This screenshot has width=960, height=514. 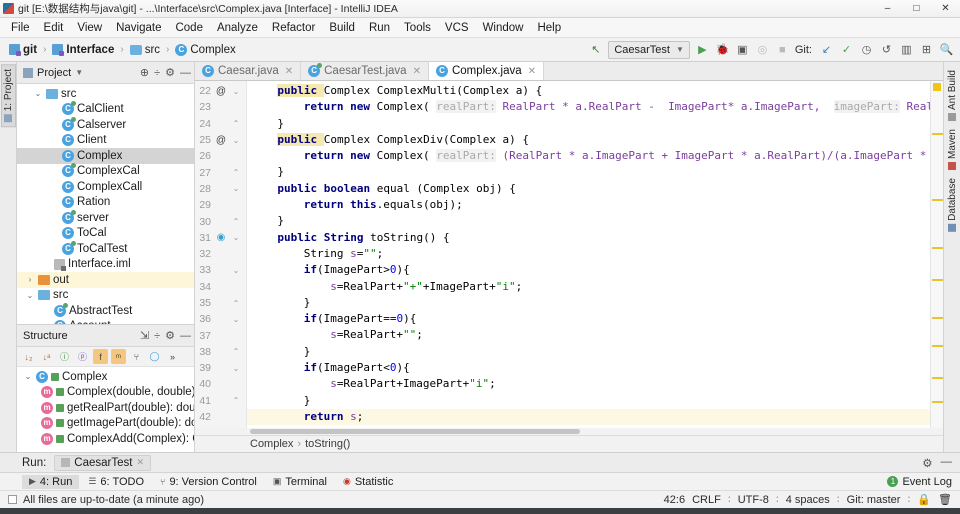 I want to click on show-inherited-icon: ⓘ, so click(x=64, y=356).